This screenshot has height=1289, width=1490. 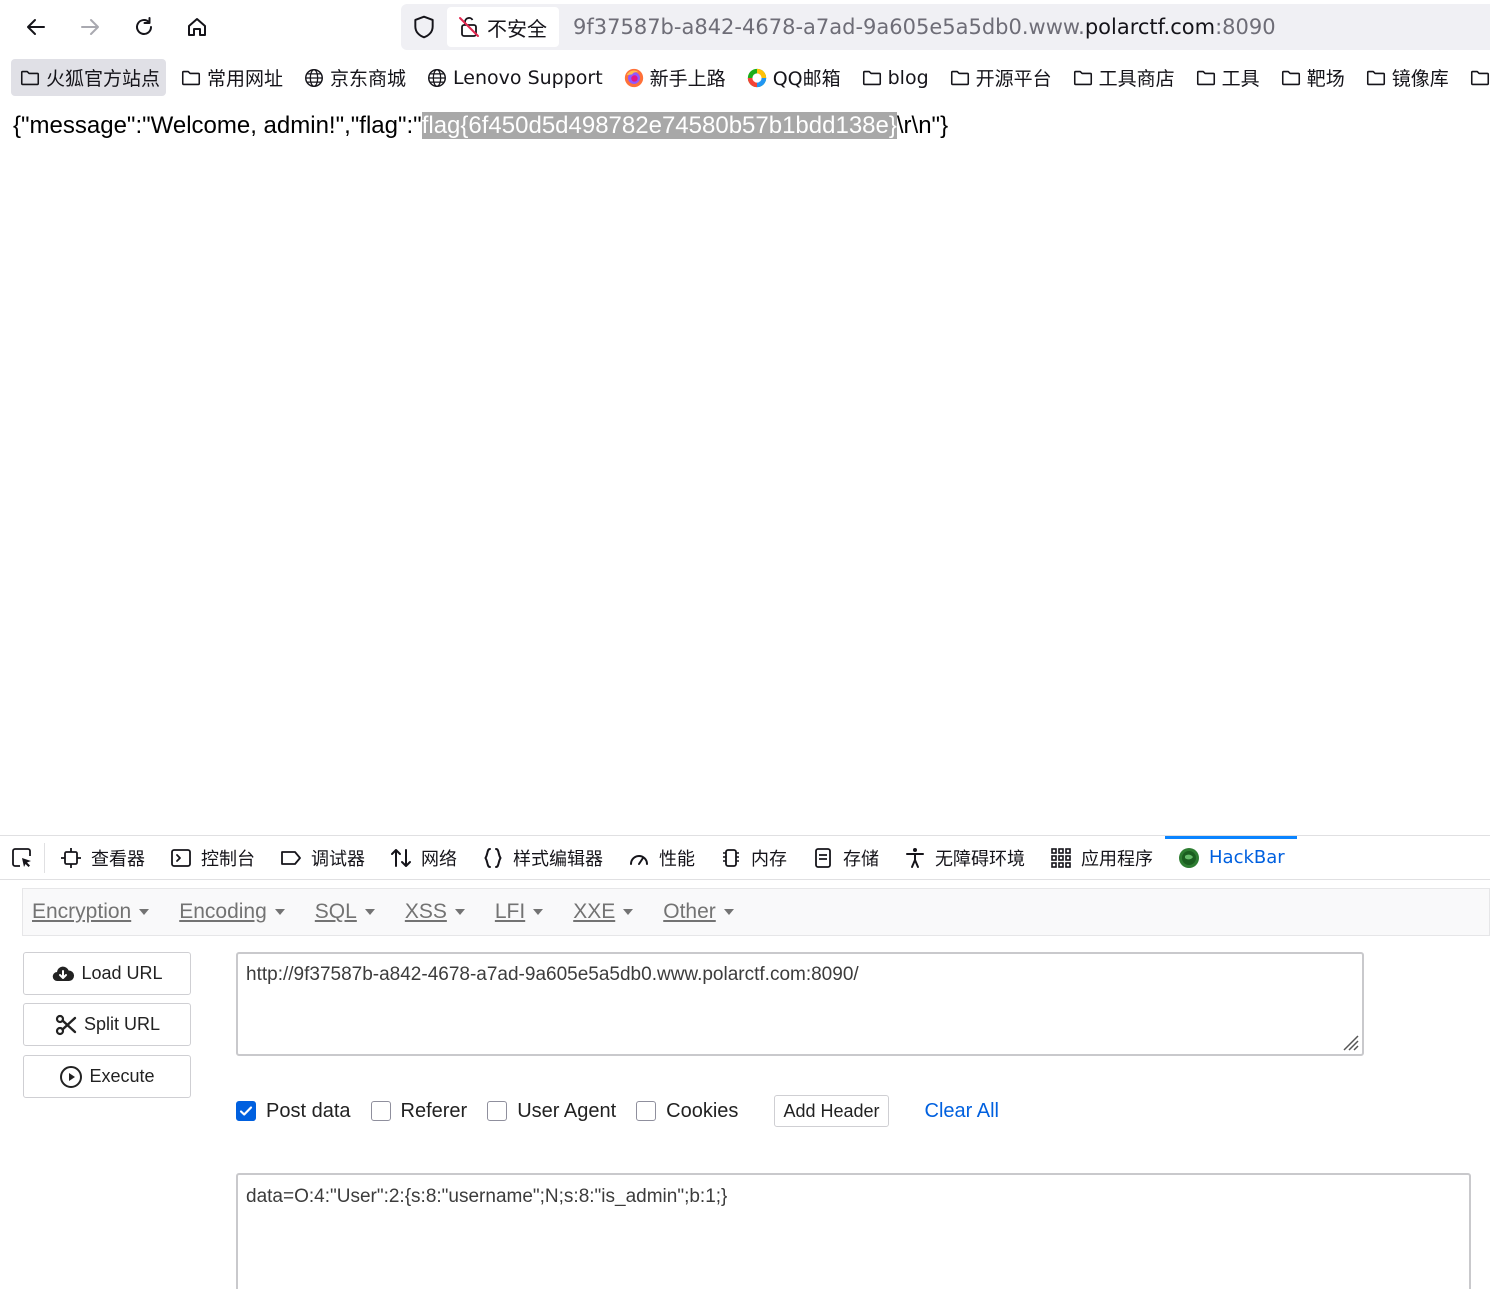 I want to click on arrow-right-icon, so click(x=90, y=27).